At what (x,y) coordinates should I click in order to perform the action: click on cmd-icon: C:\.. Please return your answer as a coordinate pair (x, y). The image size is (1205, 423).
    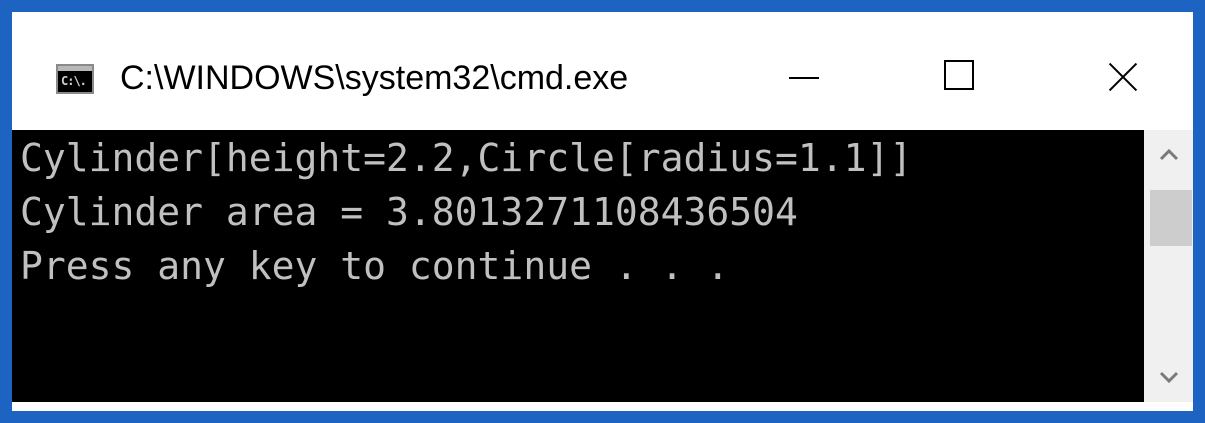
    Looking at the image, I should click on (75, 79).